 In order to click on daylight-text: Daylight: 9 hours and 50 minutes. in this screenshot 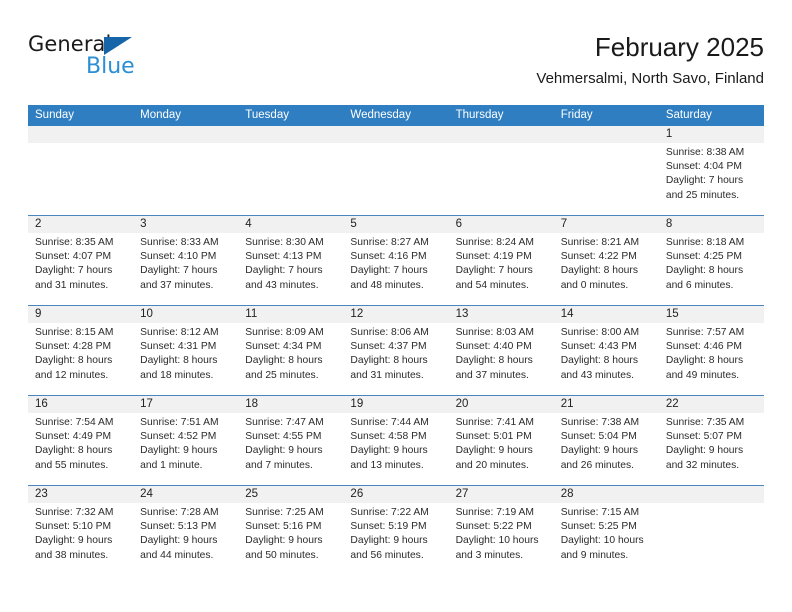, I will do `click(284, 548)`.